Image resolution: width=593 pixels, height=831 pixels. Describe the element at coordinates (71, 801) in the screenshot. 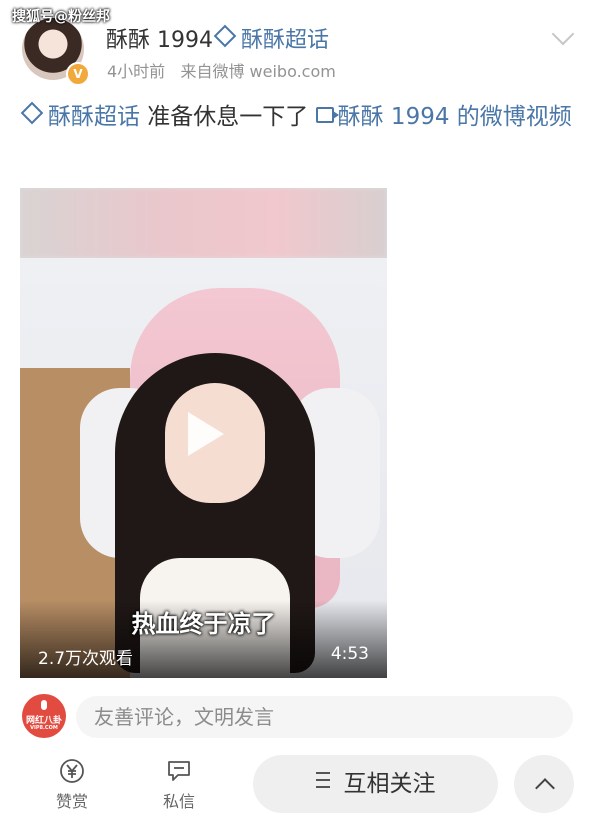

I see `reward-label: 赞赏` at that location.